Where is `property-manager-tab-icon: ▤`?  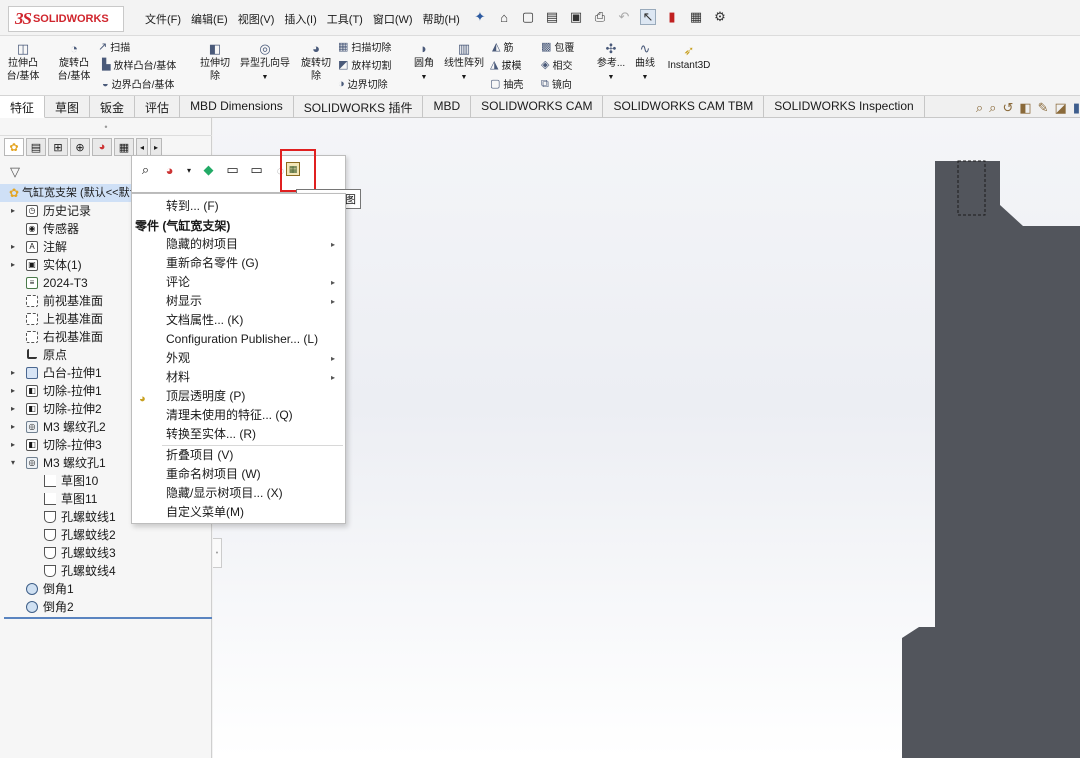 property-manager-tab-icon: ▤ is located at coordinates (36, 147).